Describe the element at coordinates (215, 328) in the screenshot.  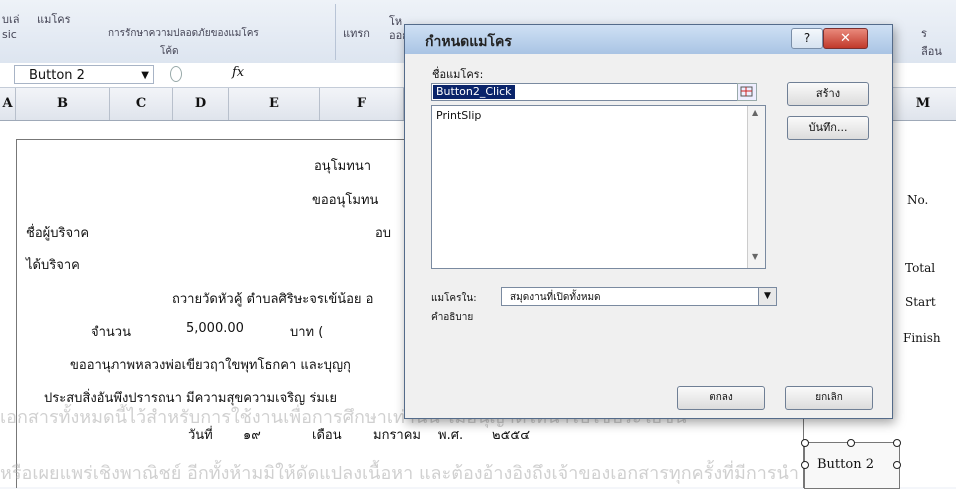
I see `amount-value: 5,000.00` at that location.